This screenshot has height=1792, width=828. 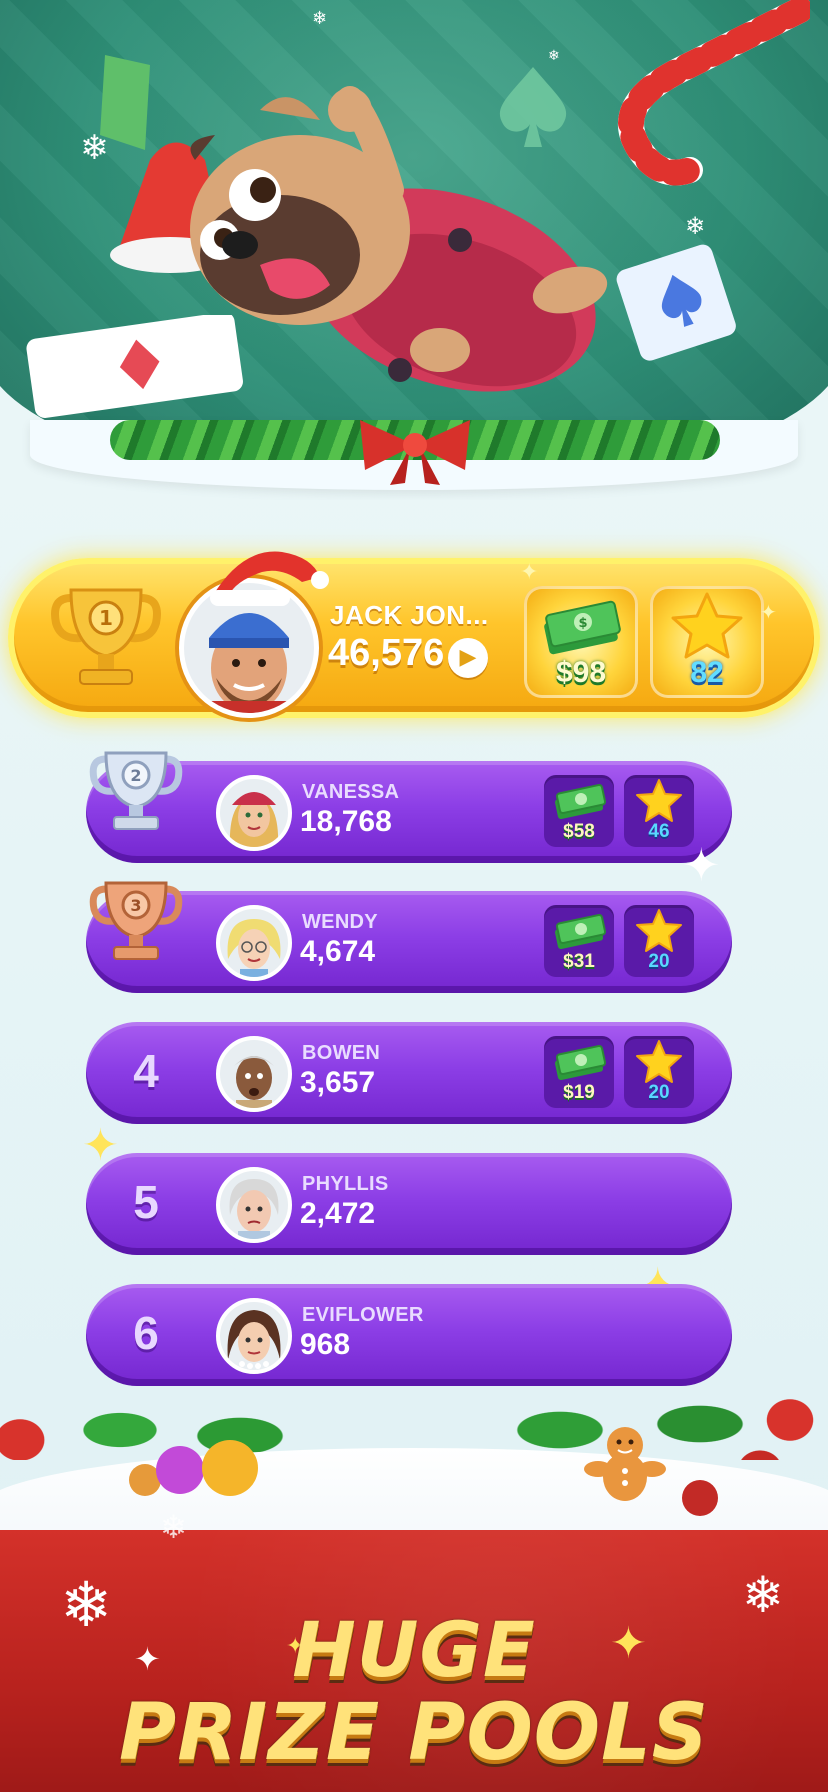 What do you see at coordinates (707, 672) in the screenshot?
I see `star-prize-value: 82` at bounding box center [707, 672].